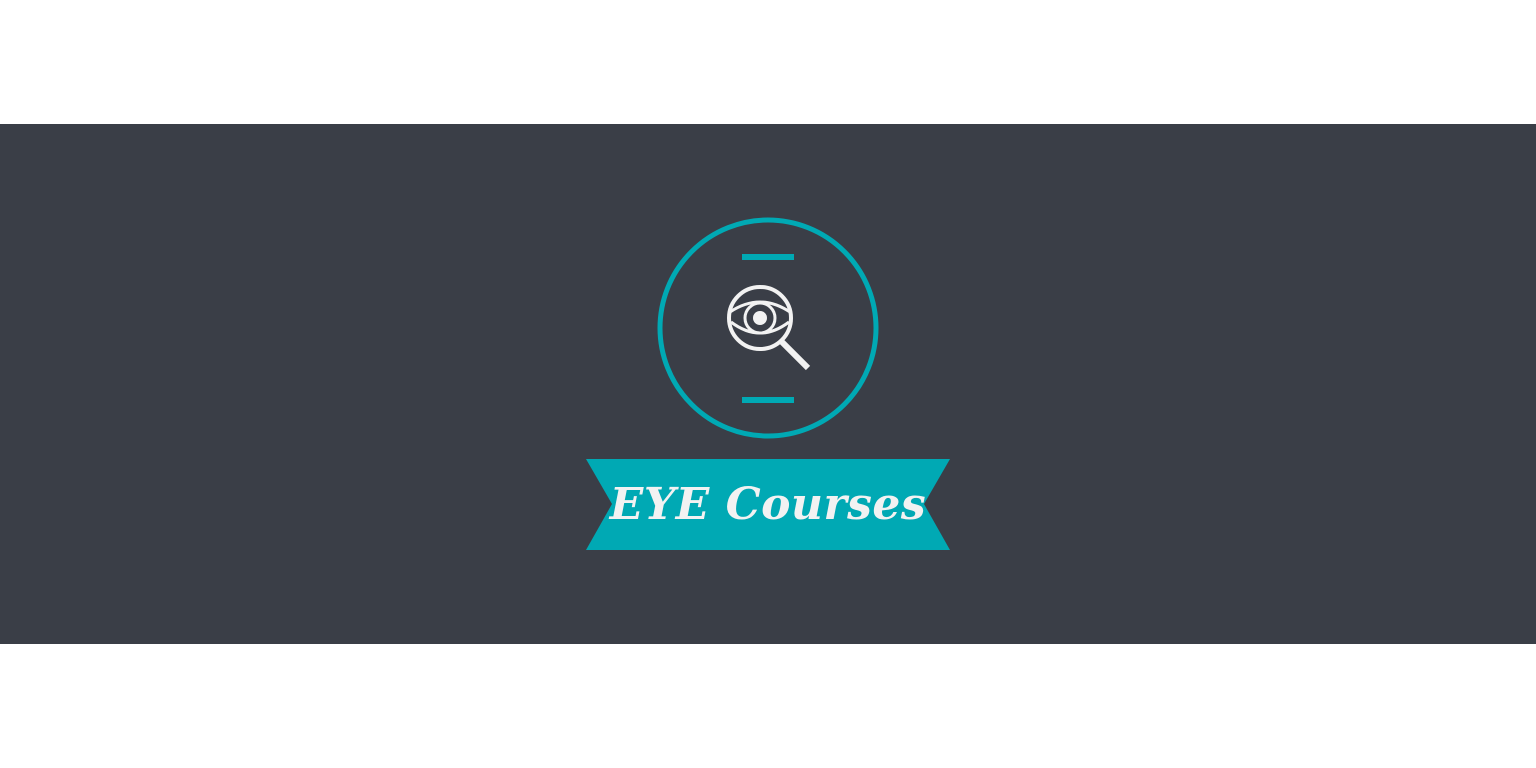 The width and height of the screenshot is (1536, 768). Describe the element at coordinates (768, 504) in the screenshot. I see `banner-title: EYE Courses` at that location.